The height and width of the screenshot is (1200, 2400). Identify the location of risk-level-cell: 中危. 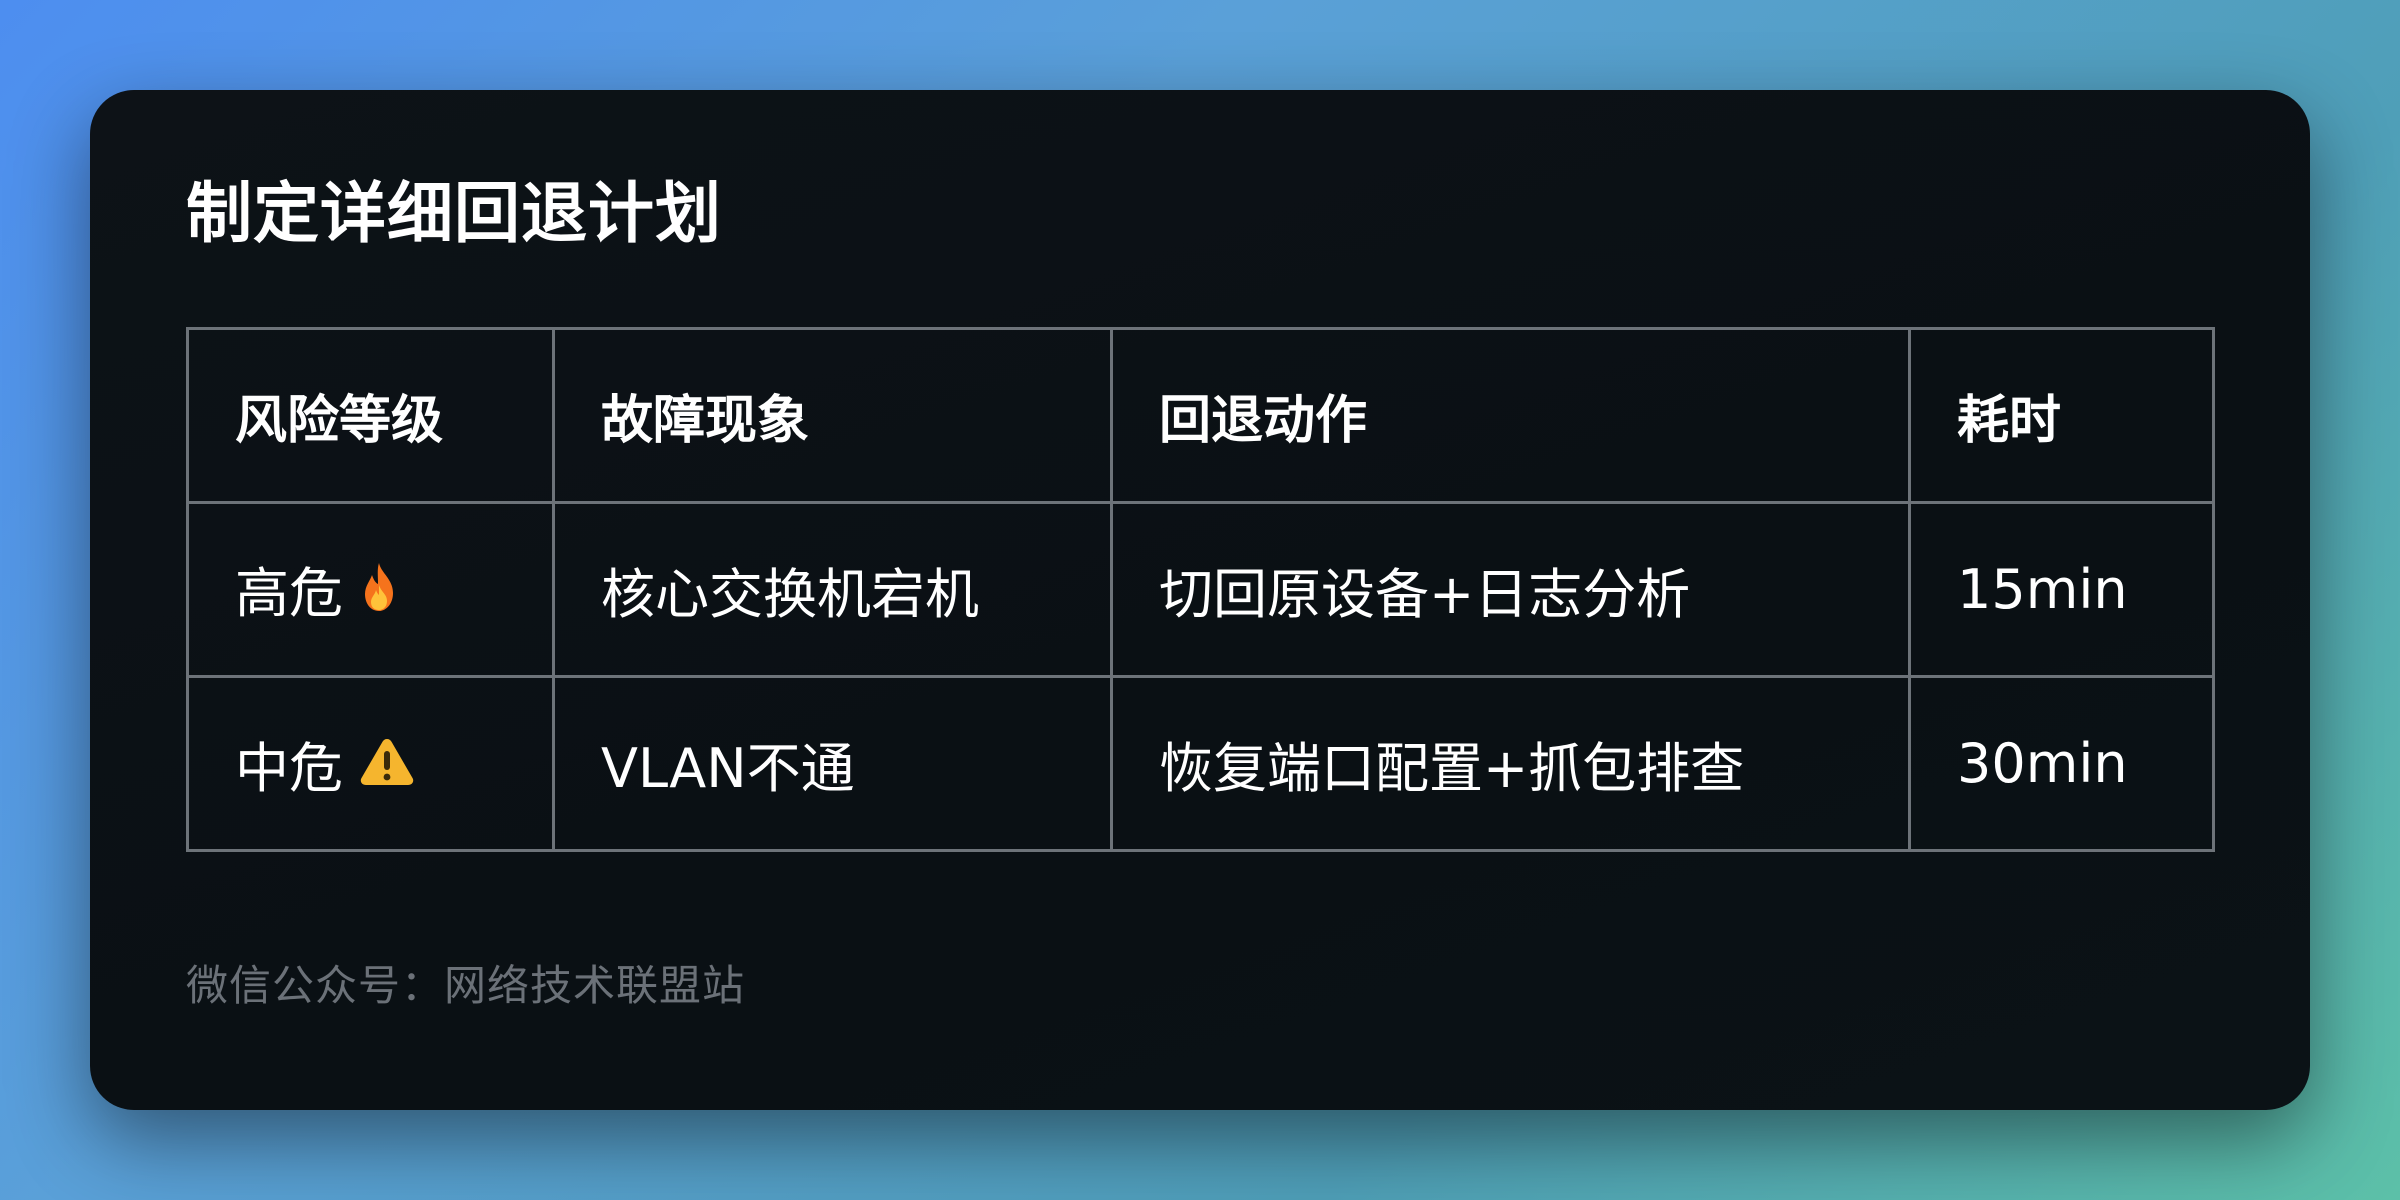
(370, 763).